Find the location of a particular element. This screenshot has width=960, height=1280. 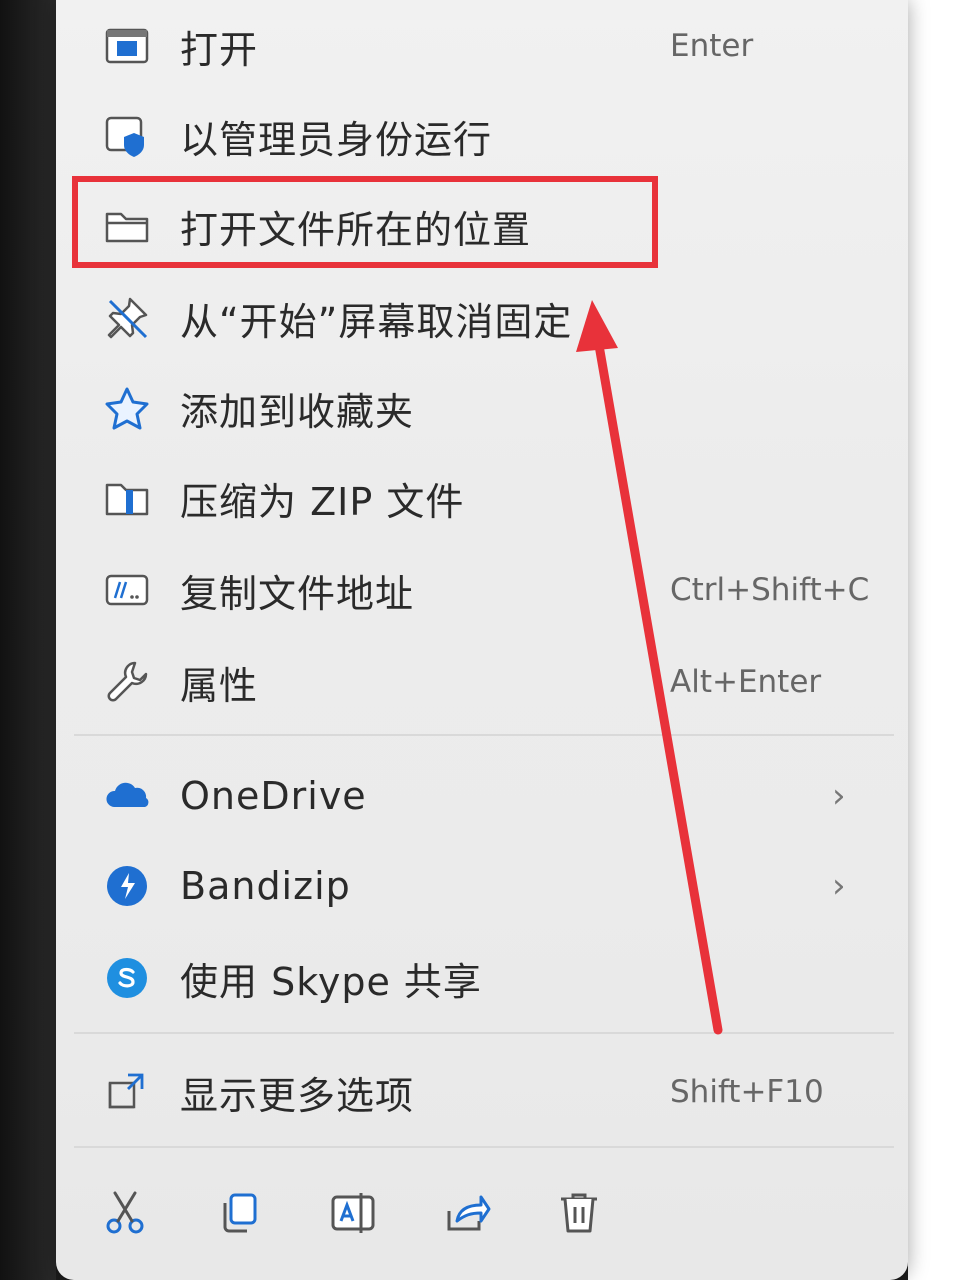

cut-icon is located at coordinates (125, 1215).